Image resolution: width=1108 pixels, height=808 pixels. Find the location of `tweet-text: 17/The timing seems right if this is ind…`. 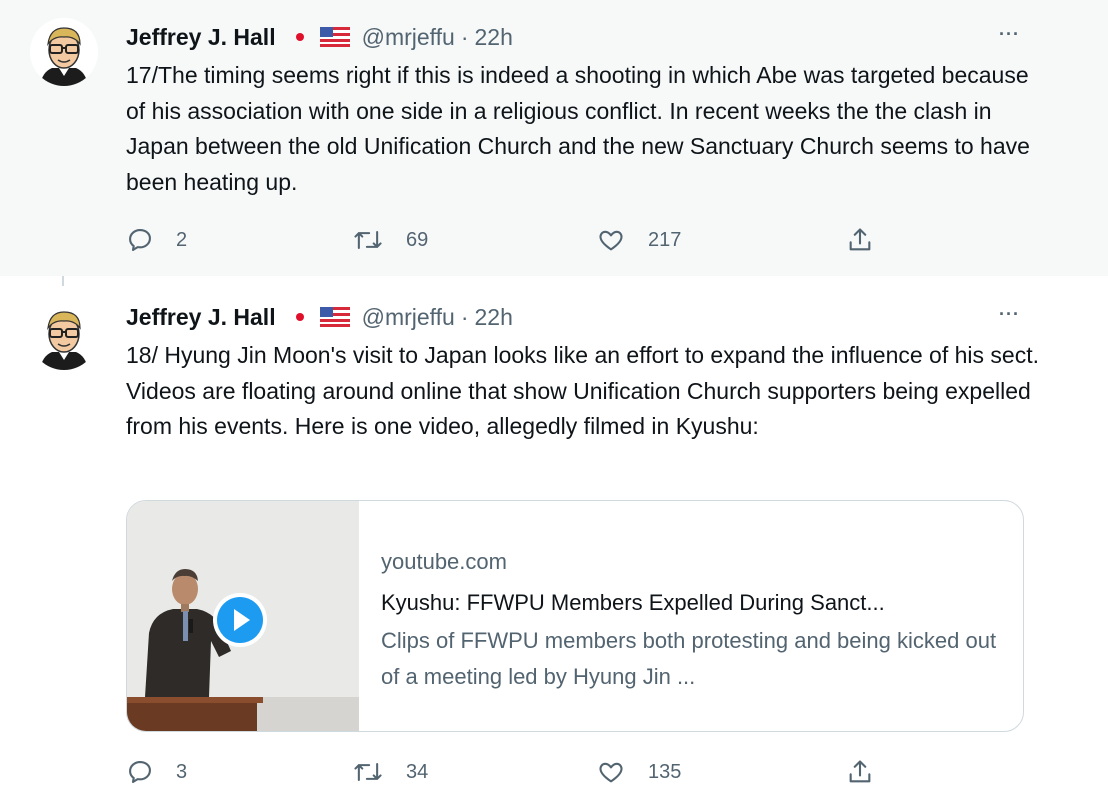

tweet-text: 17/The timing seems right if this is ind… is located at coordinates (578, 128).